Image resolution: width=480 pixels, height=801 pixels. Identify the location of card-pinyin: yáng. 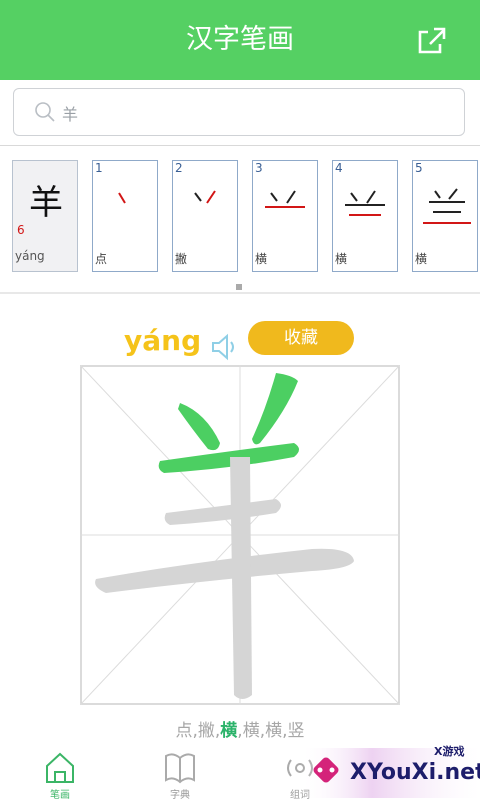
(30, 256).